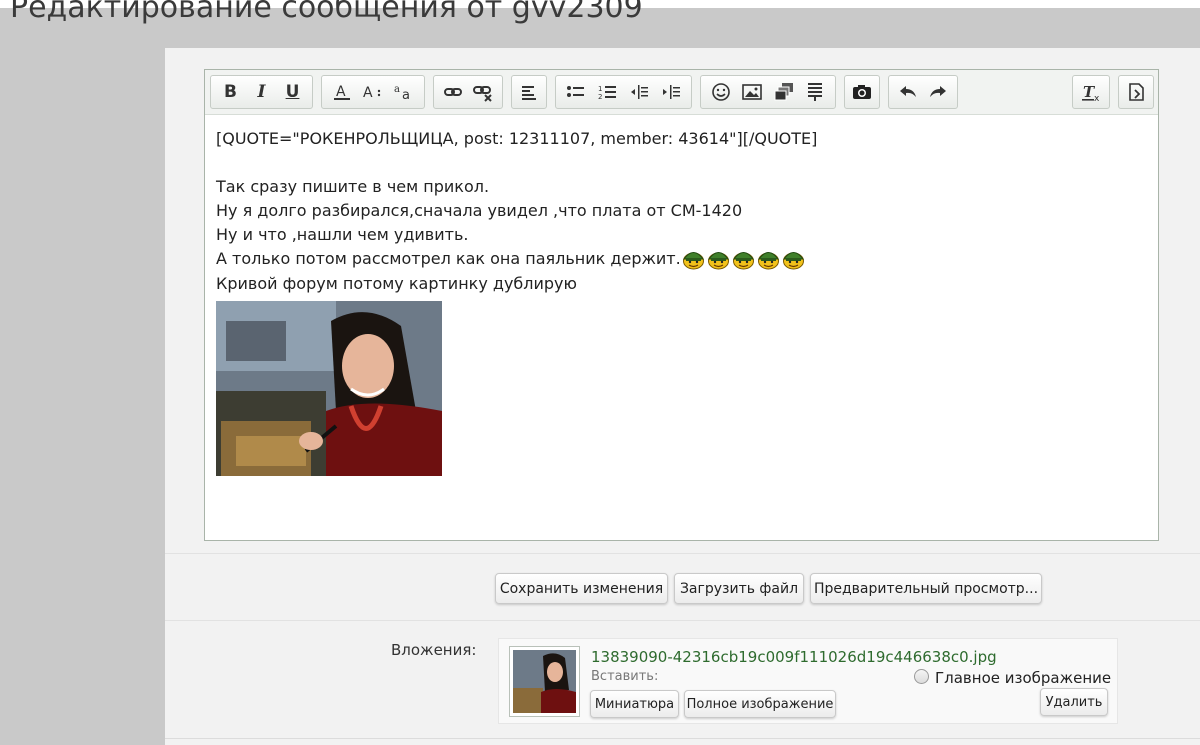 The width and height of the screenshot is (1200, 745). What do you see at coordinates (768, 92) in the screenshot?
I see `toolbar-group-insert` at bounding box center [768, 92].